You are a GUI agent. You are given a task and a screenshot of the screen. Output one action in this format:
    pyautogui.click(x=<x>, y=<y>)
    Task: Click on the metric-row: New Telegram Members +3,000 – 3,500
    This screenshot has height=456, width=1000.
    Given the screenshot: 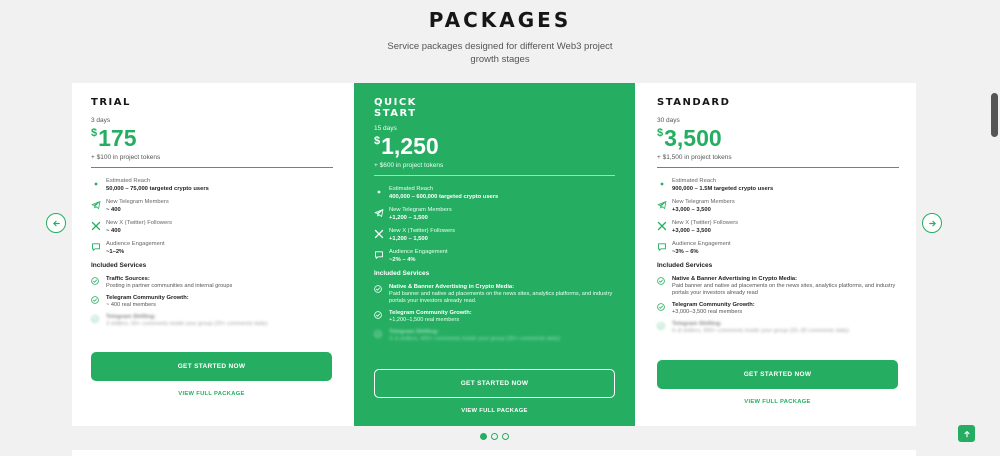 What is the action you would take?
    pyautogui.click(x=778, y=206)
    